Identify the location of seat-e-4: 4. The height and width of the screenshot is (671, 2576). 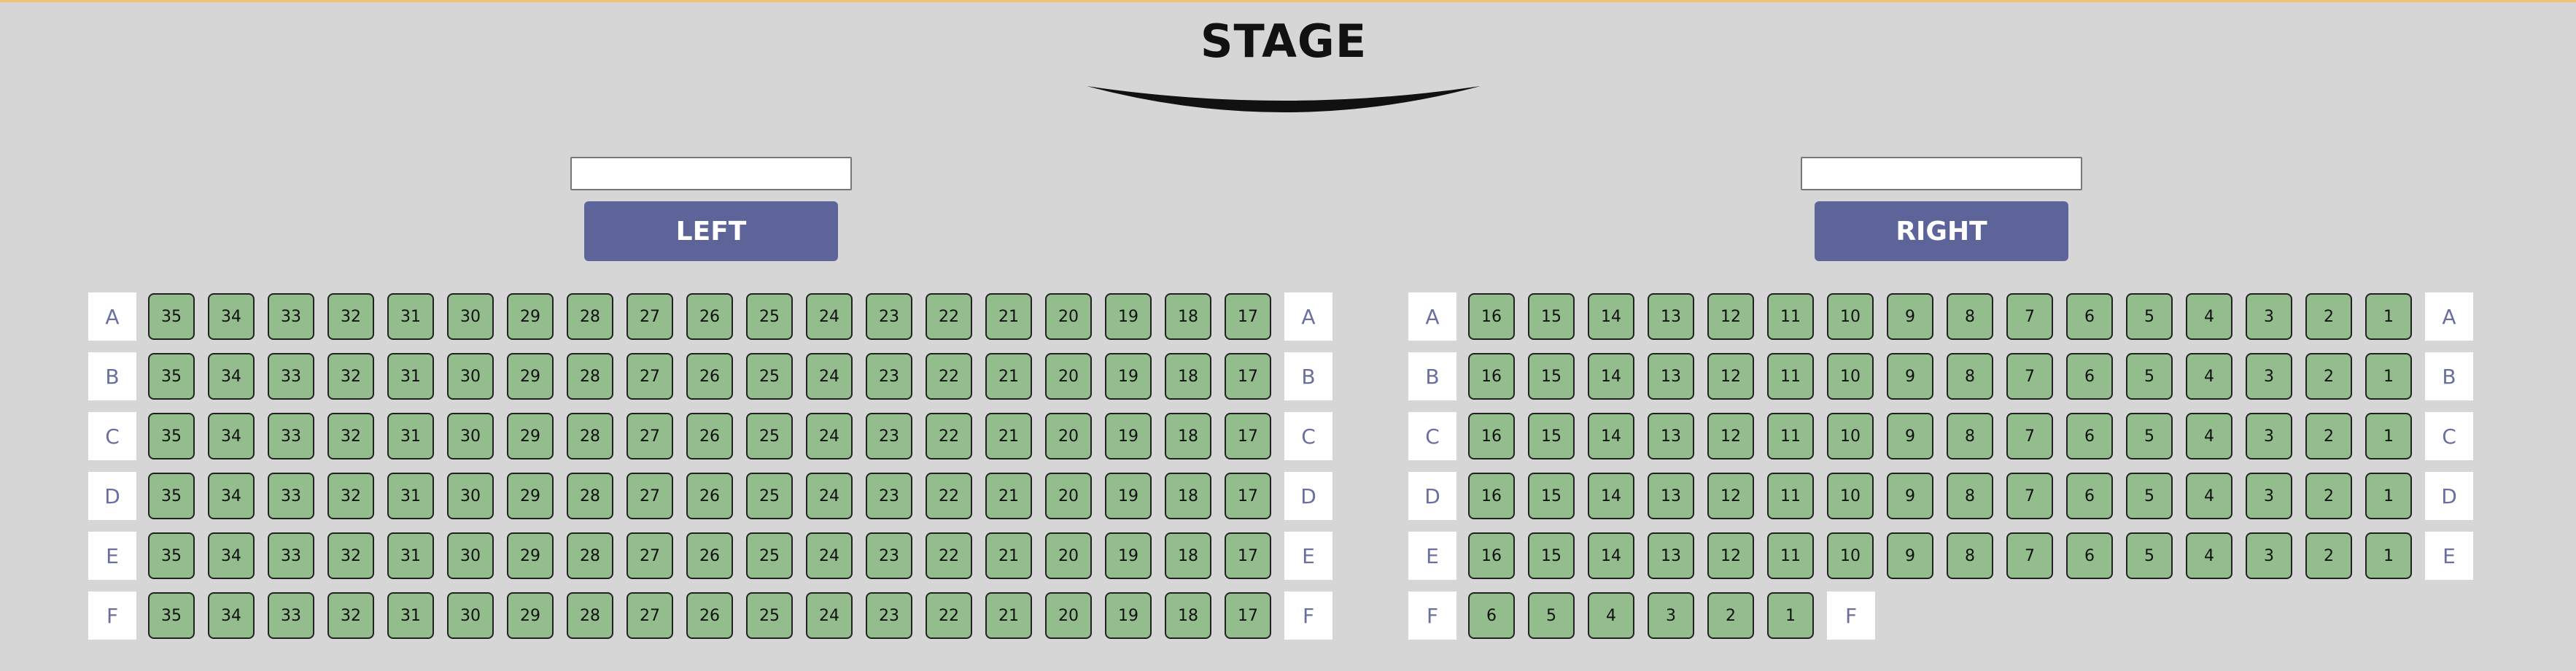
(2209, 555).